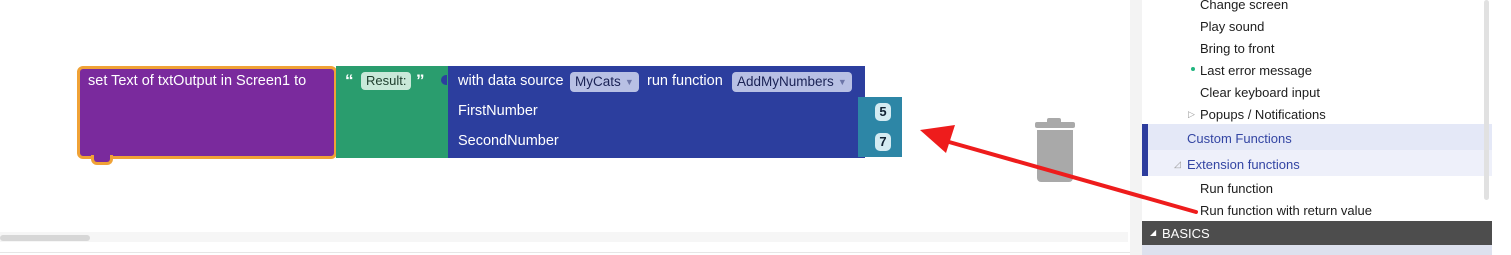 The image size is (1511, 255). I want to click on with-data-source-label: with data source, so click(511, 81).